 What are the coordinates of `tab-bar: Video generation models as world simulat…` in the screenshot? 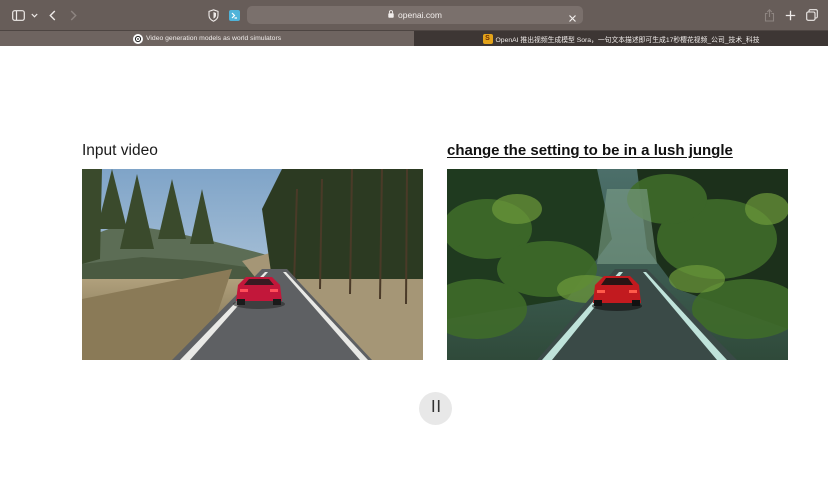 It's located at (414, 38).